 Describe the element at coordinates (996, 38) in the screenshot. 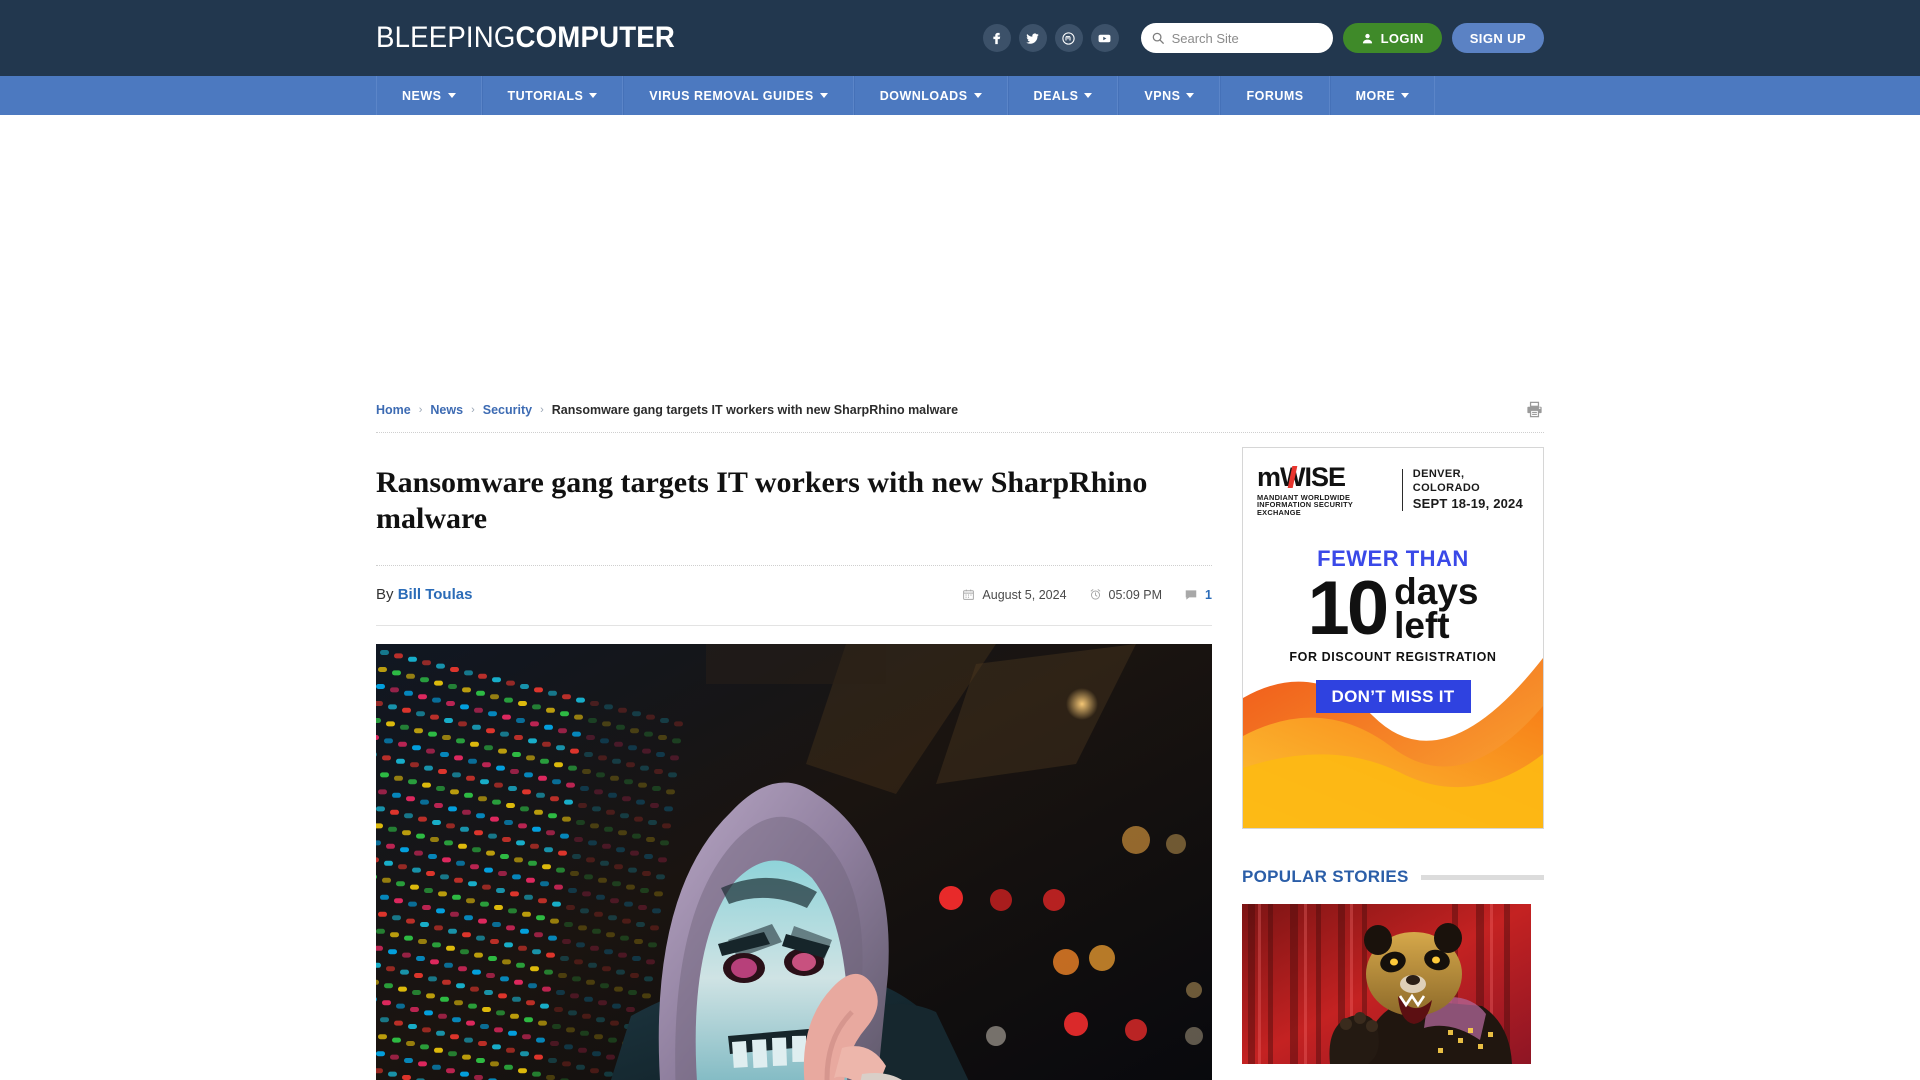

I see `facebook-icon` at that location.